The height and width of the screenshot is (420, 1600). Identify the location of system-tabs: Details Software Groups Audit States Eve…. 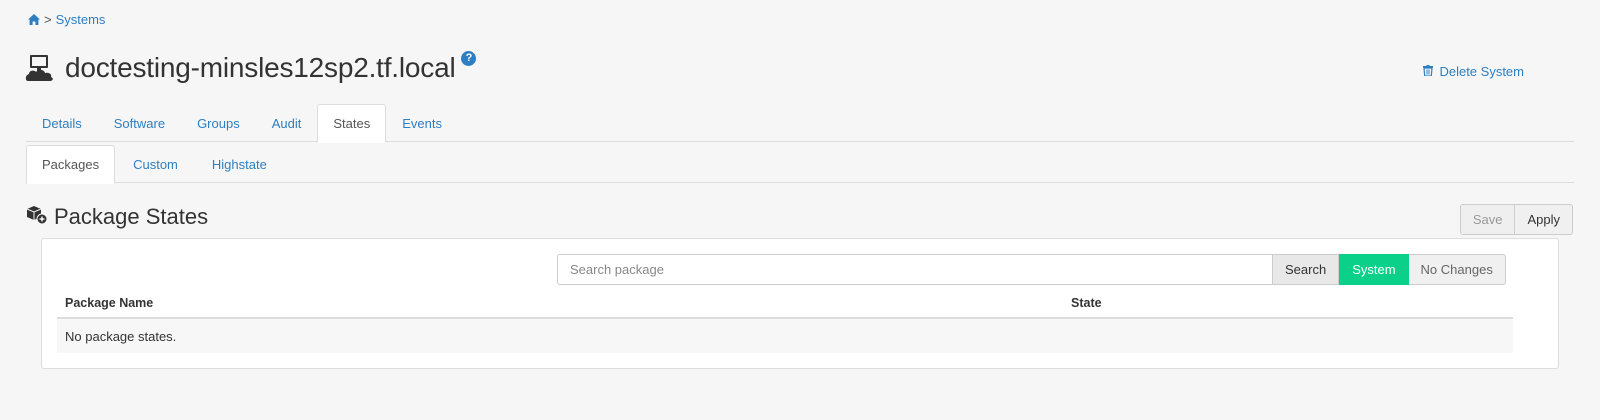
(800, 123).